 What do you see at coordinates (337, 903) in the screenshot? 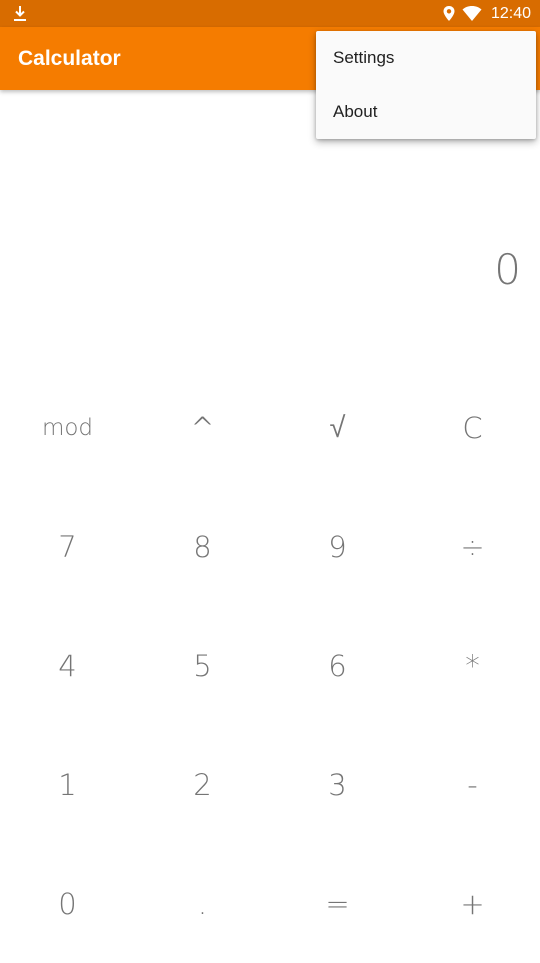
I see `key-equals: =` at bounding box center [337, 903].